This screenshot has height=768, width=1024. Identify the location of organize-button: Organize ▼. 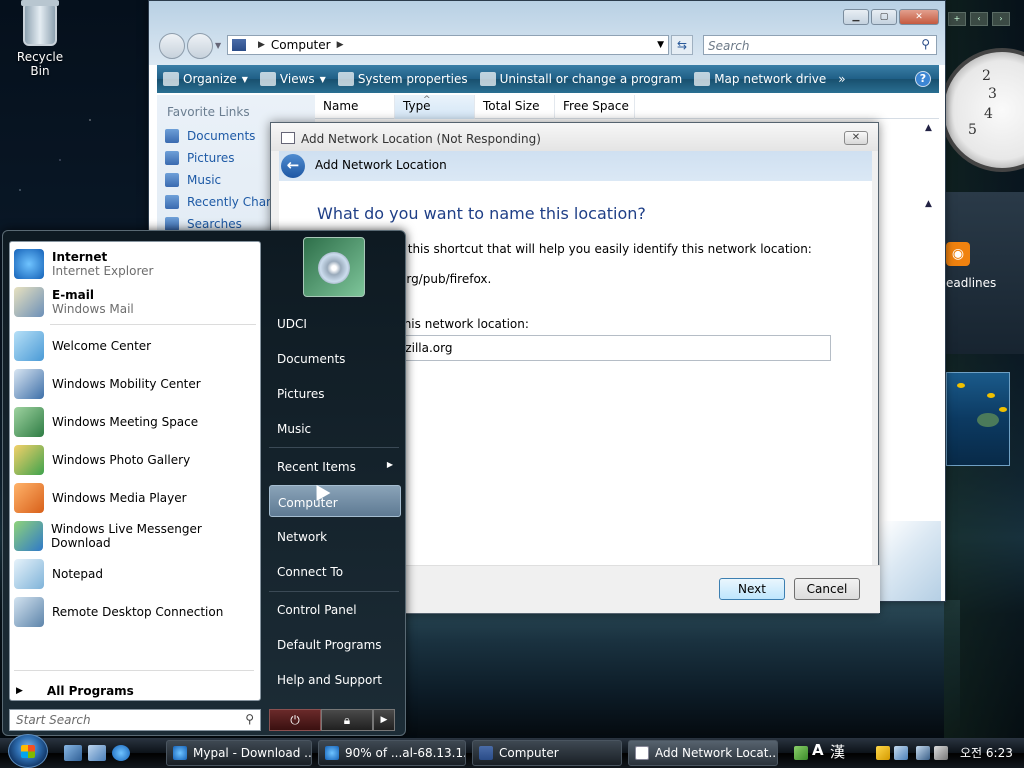
(205, 79).